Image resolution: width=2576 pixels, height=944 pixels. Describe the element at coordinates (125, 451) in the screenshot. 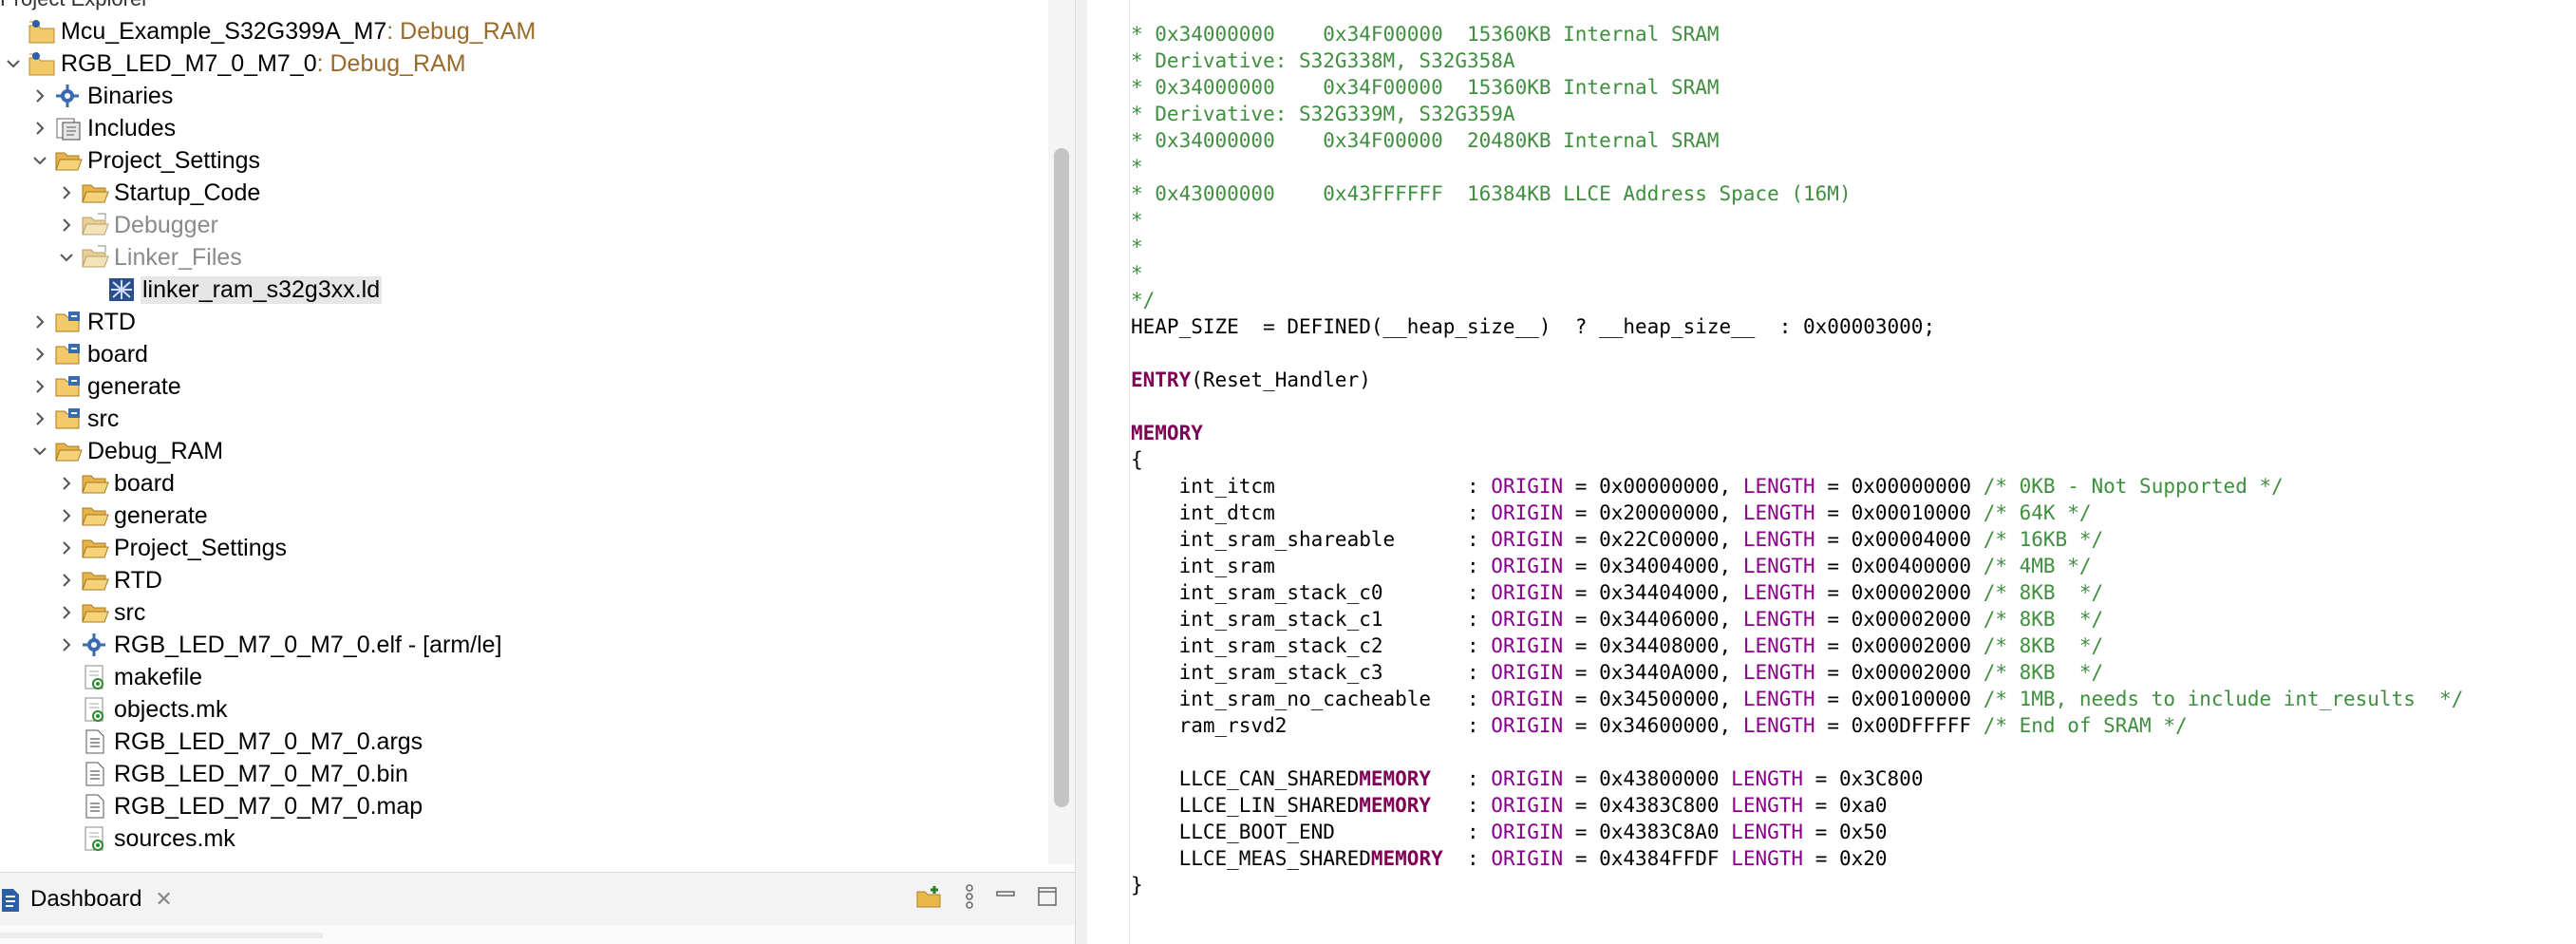

I see `tree-item: Debug_RAM` at that location.